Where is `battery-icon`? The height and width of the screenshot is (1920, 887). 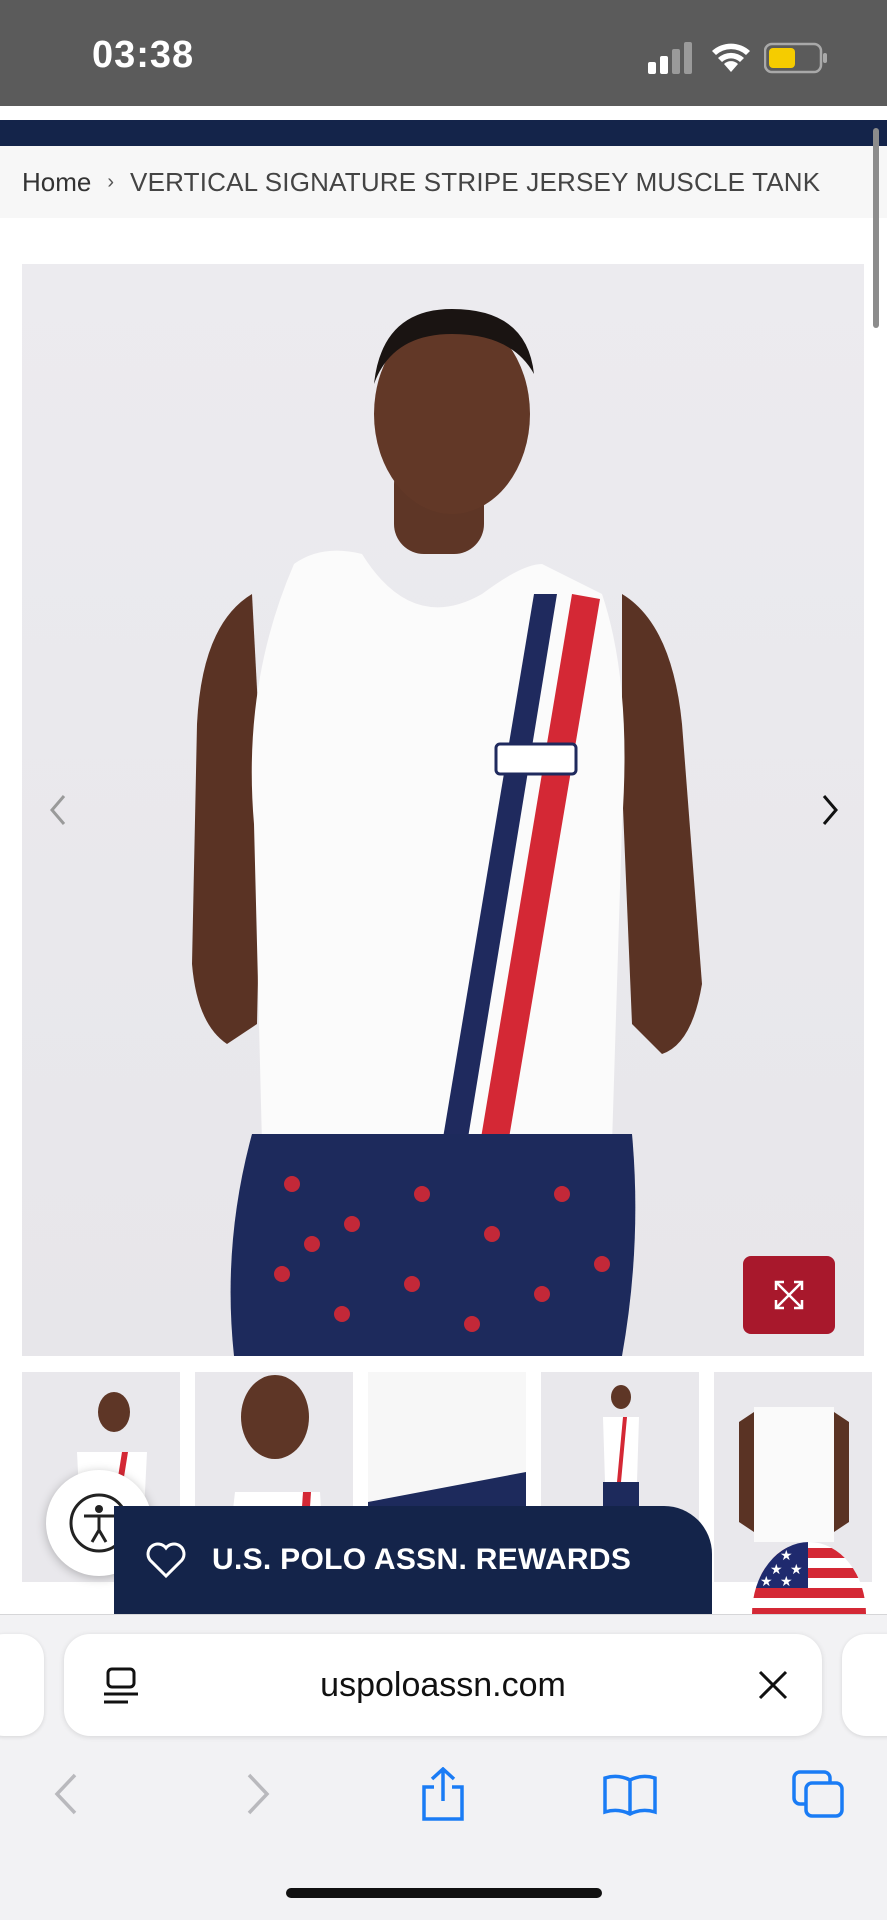 battery-icon is located at coordinates (795, 58).